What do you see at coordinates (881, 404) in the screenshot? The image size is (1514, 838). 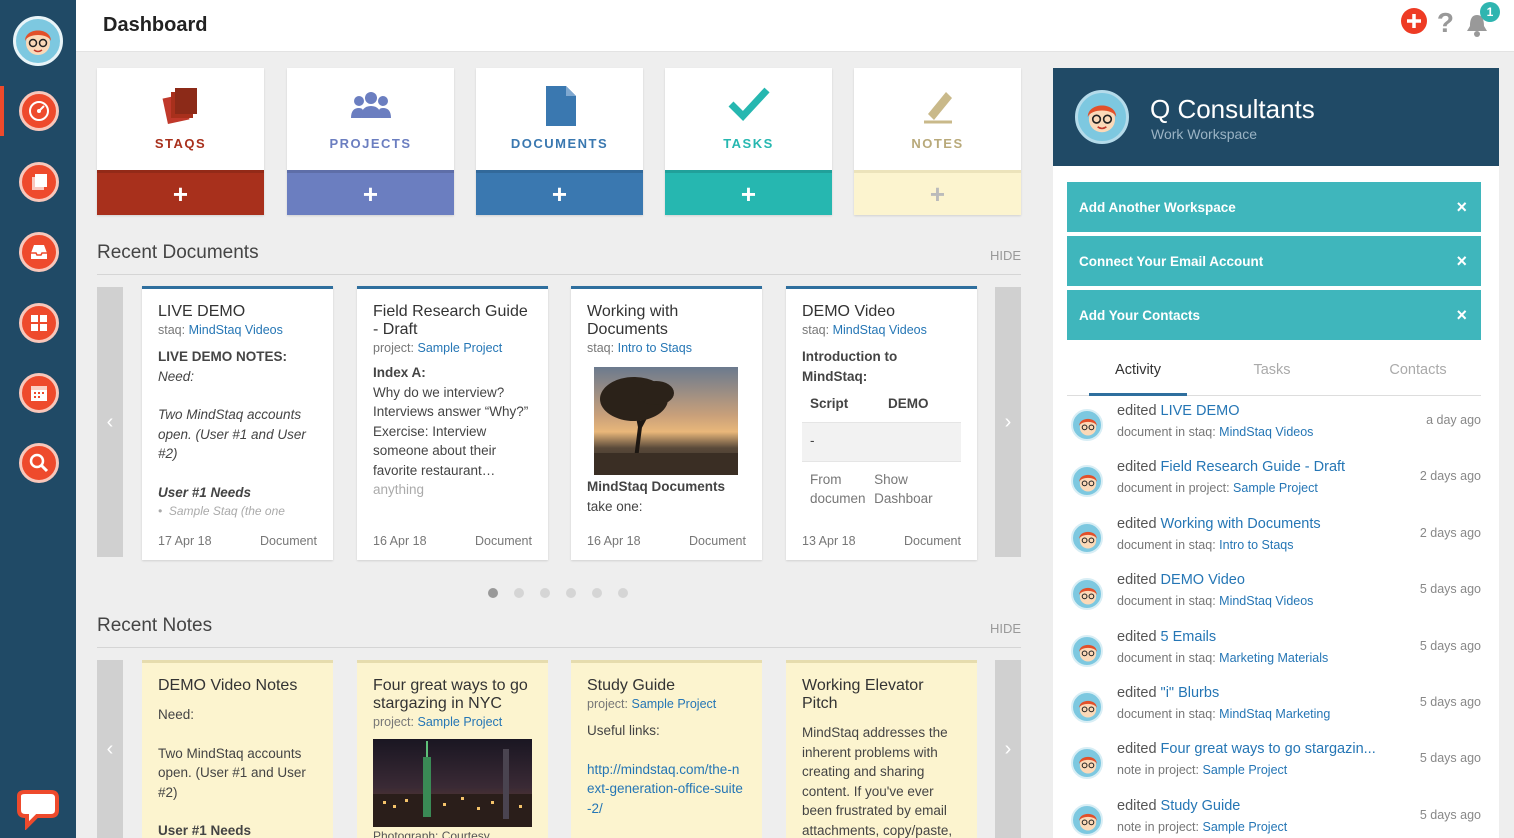 I see `doc-table-header: Script DEMO` at bounding box center [881, 404].